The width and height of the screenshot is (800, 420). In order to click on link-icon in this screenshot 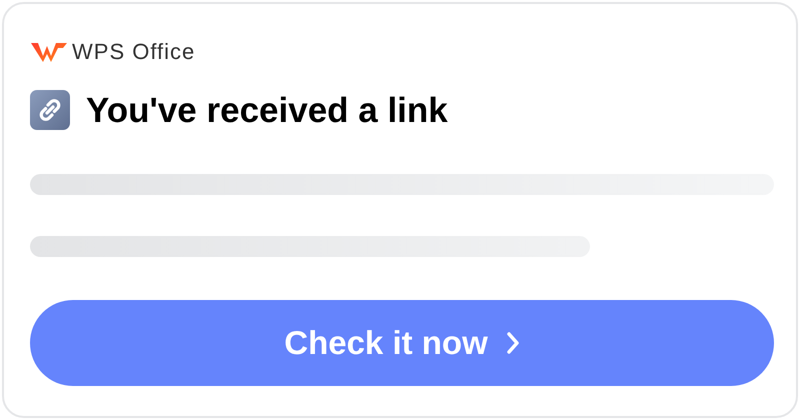, I will do `click(50, 110)`.